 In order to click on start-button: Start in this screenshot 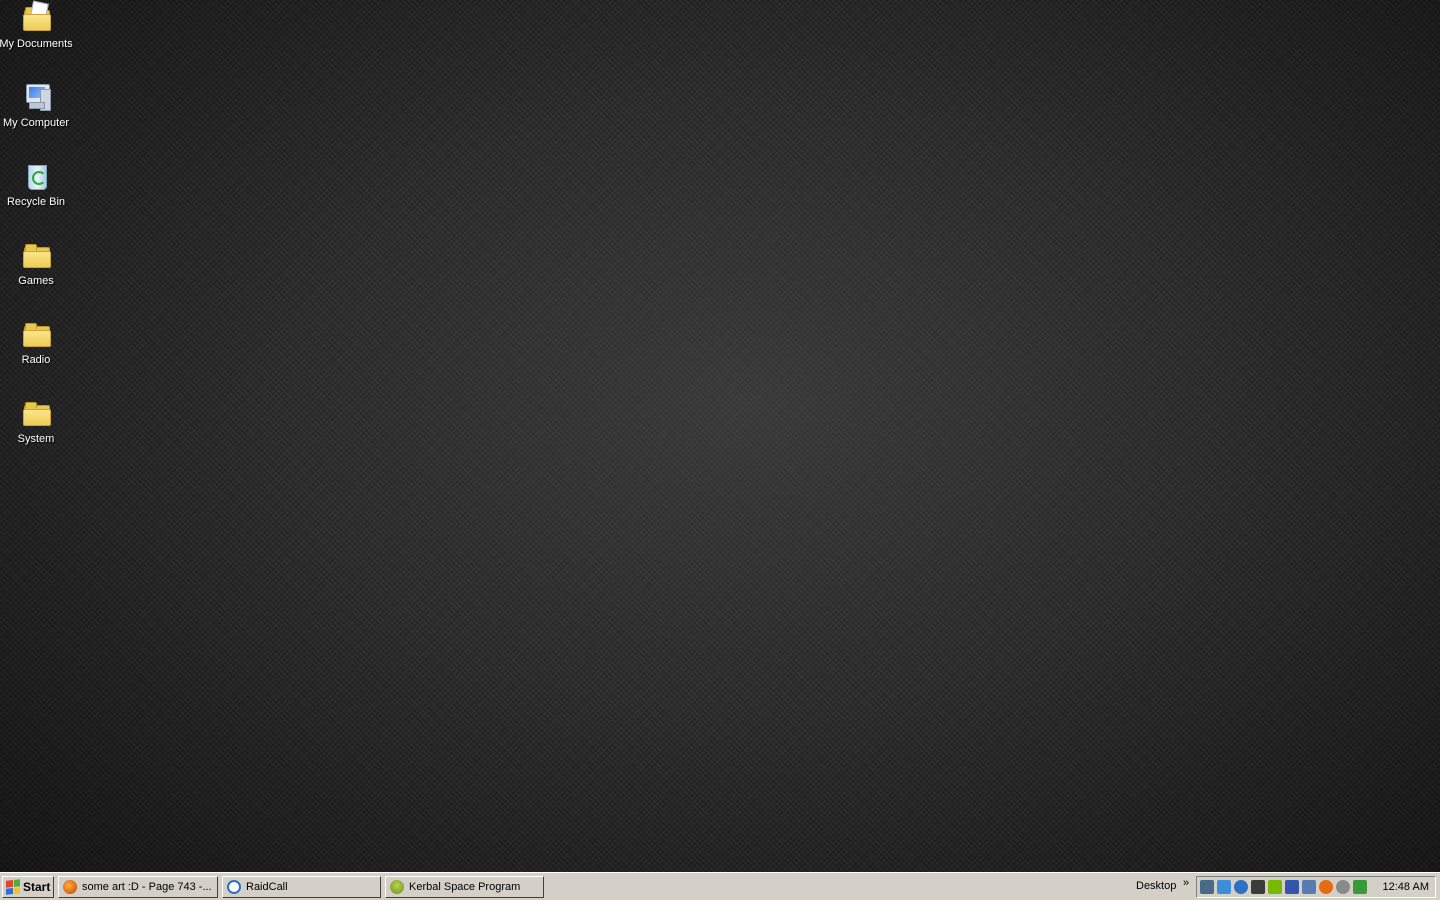, I will do `click(28, 886)`.